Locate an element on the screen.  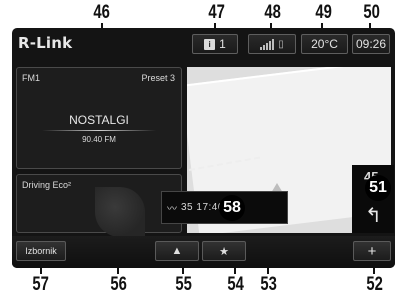
turn-left-icon: ↰ is located at coordinates (373, 216).